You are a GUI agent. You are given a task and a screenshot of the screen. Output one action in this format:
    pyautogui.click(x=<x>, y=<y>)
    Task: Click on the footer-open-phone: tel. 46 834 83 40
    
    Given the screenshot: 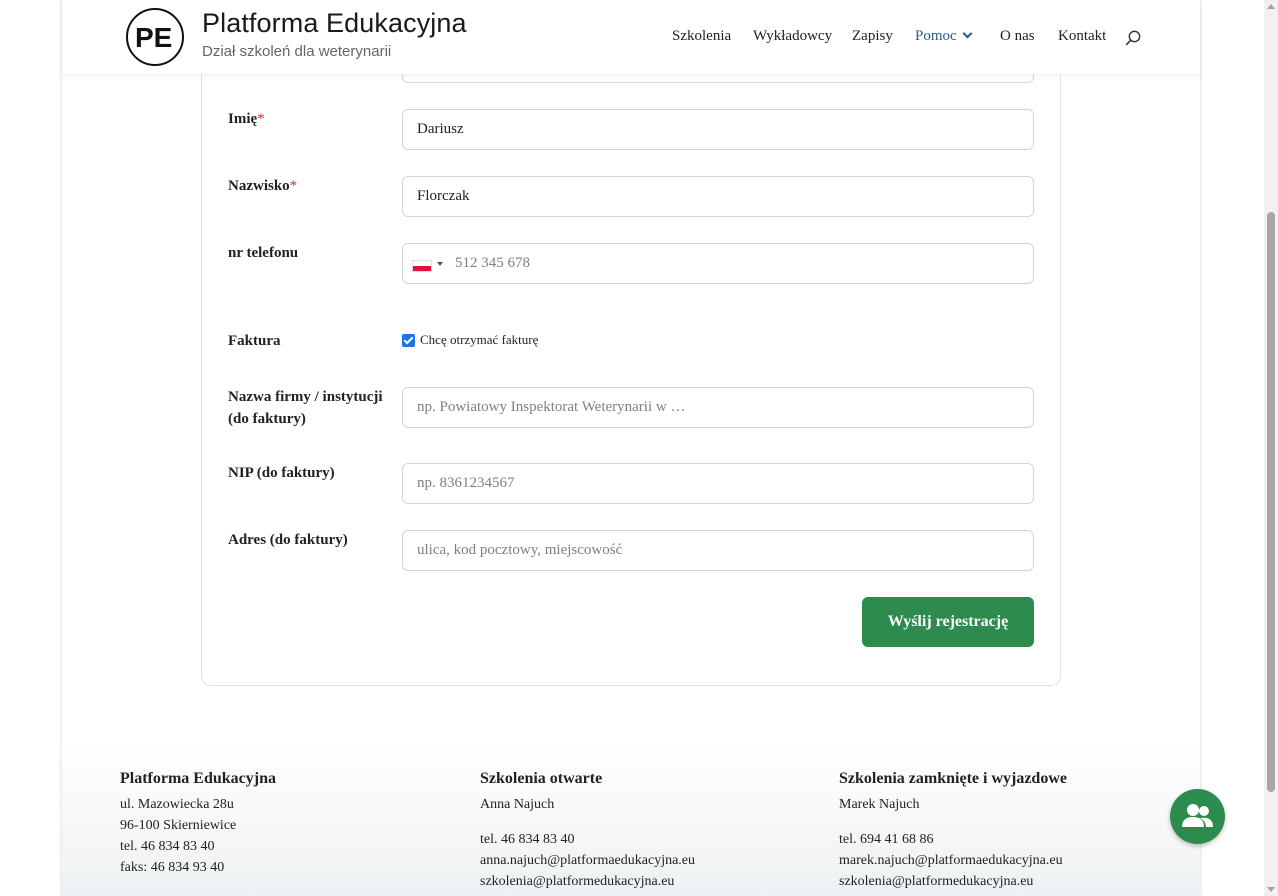 What is the action you would take?
    pyautogui.click(x=527, y=839)
    